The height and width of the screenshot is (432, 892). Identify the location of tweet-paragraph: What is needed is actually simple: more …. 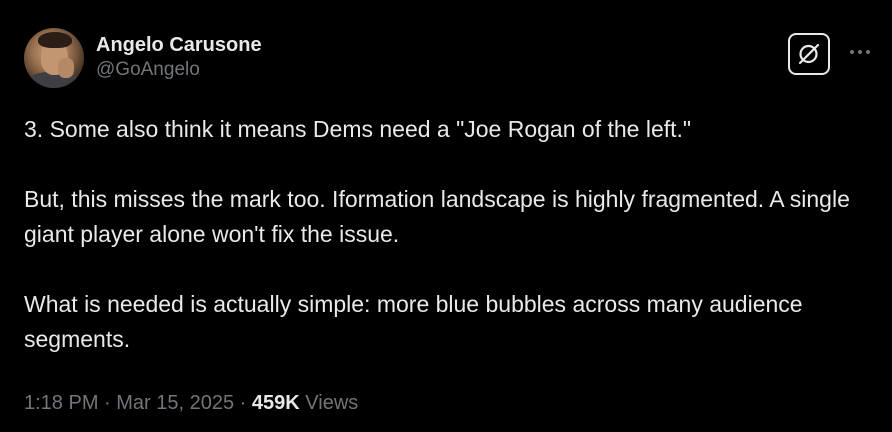
(413, 321).